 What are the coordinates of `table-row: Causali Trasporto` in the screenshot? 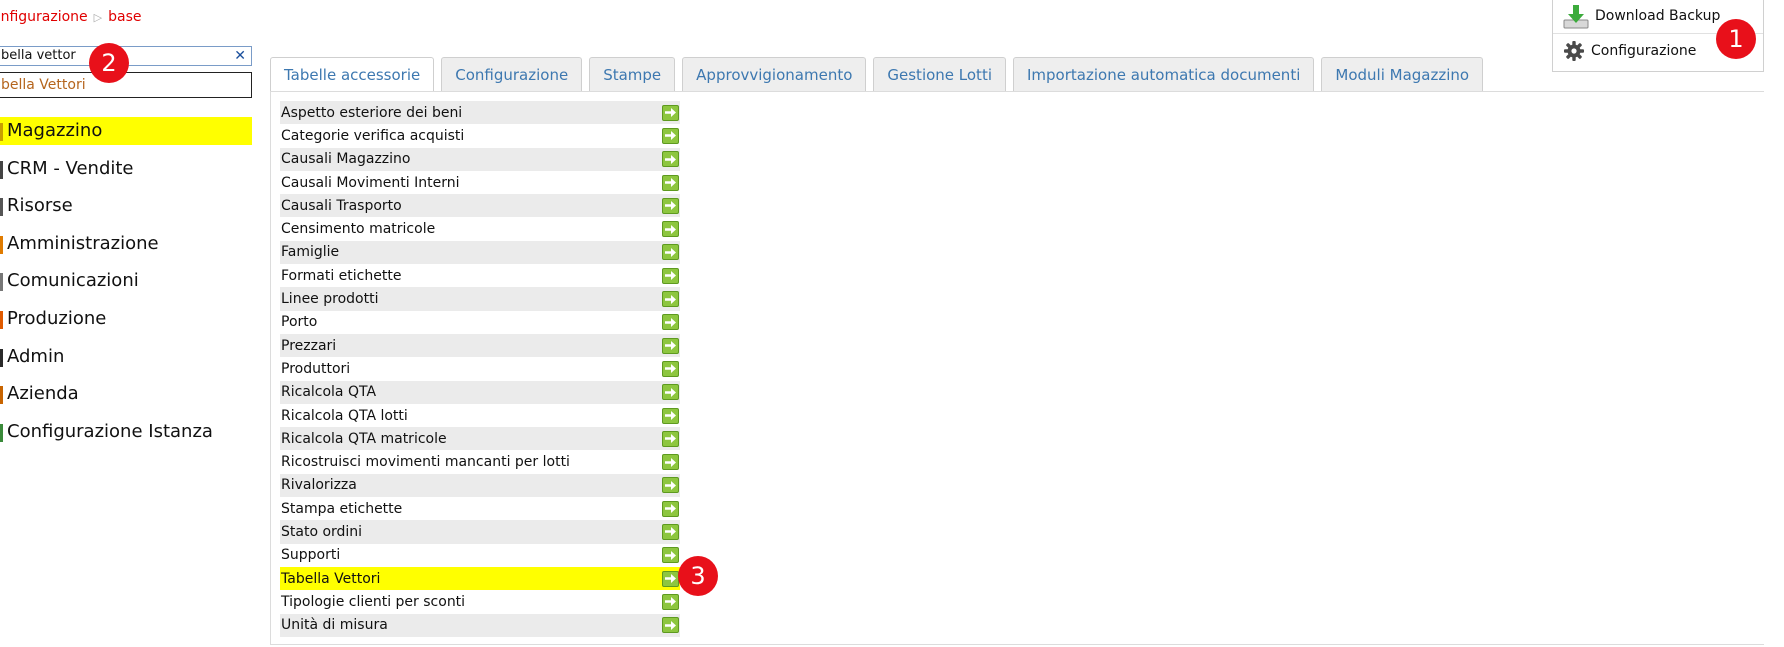 It's located at (480, 206).